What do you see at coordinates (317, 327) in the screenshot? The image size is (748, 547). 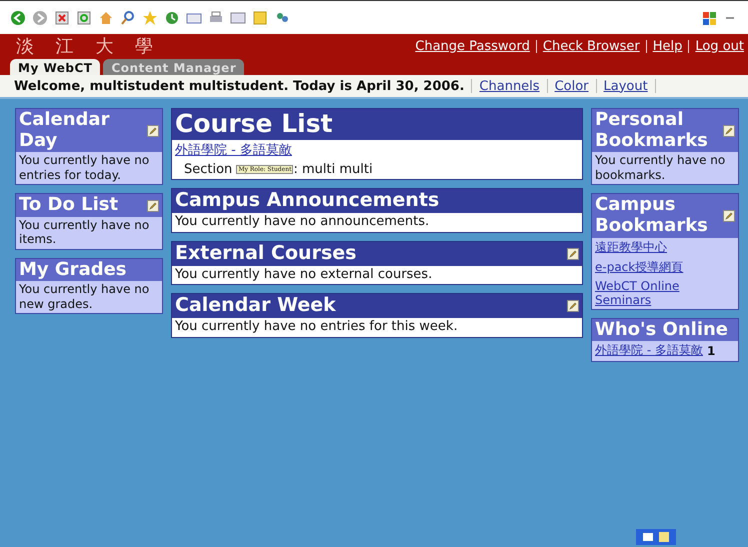 I see `panel-text: You currently have no entries for this week.` at bounding box center [317, 327].